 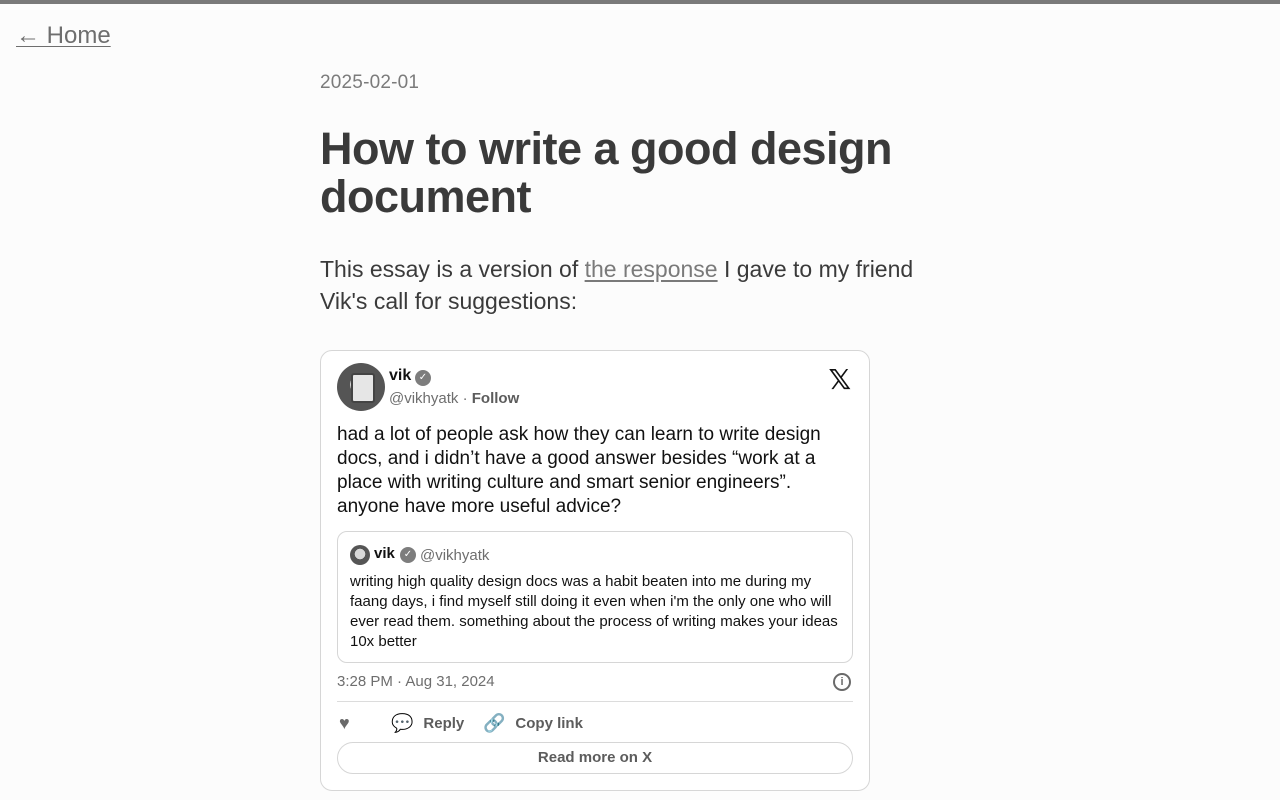 What do you see at coordinates (63, 36) in the screenshot?
I see `home-link: ← Home` at bounding box center [63, 36].